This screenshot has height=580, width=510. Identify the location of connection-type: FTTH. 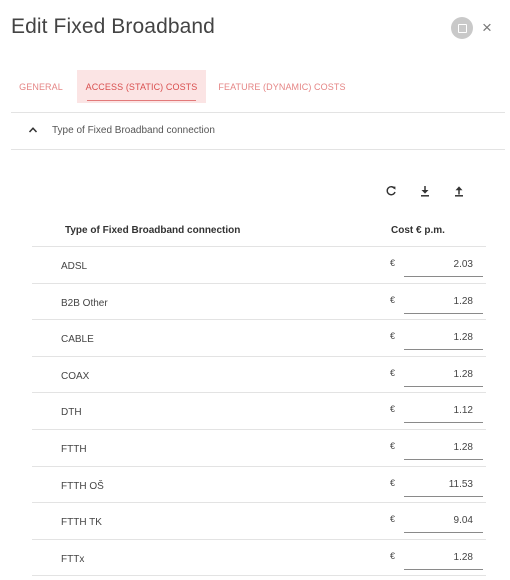
(74, 449).